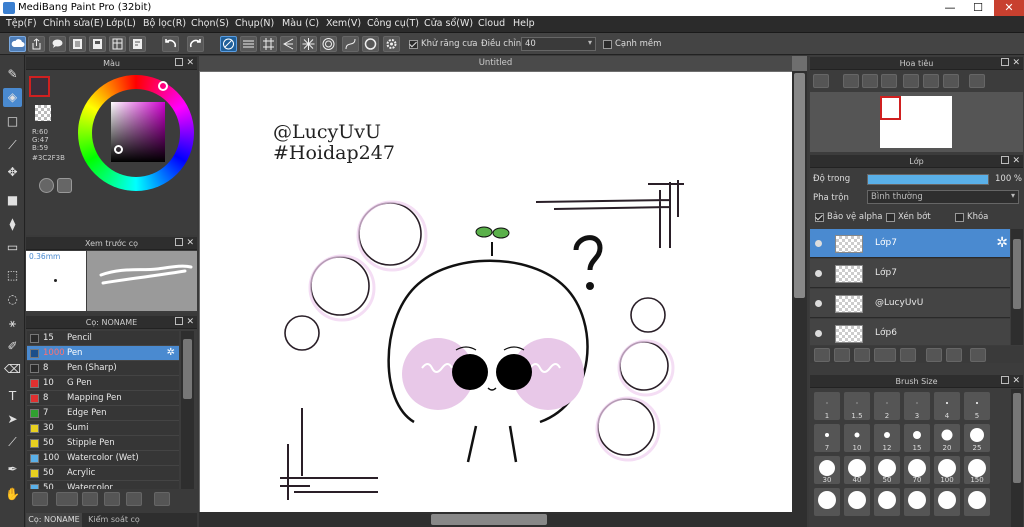  I want to click on brush-size-button: 150, so click(977, 470).